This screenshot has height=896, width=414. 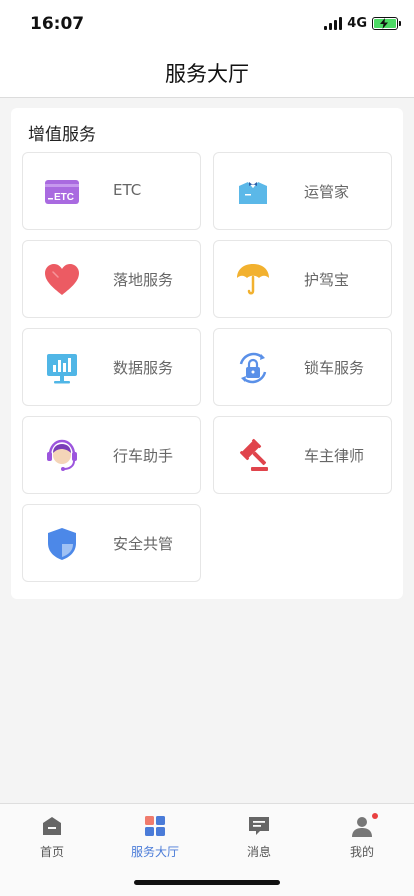 What do you see at coordinates (302, 279) in the screenshot?
I see `service-tile-protect: 护驾宝` at bounding box center [302, 279].